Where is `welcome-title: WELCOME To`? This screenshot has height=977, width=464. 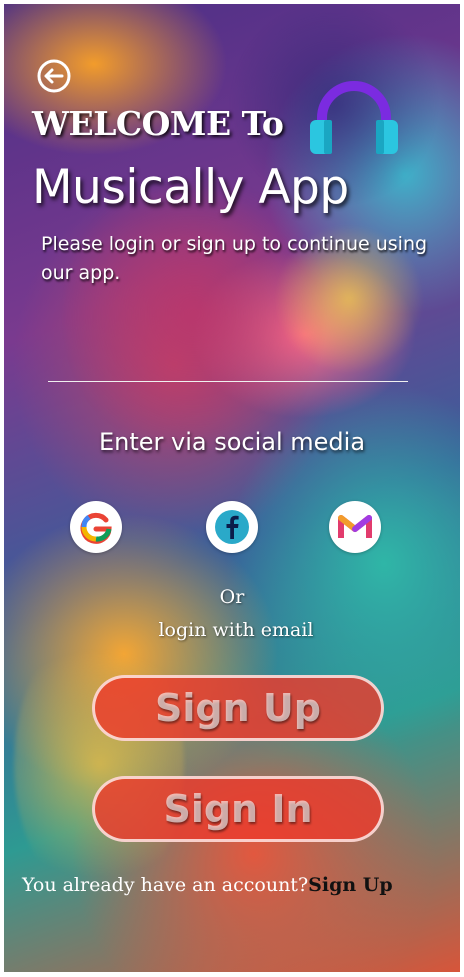 welcome-title: WELCOME To is located at coordinates (158, 123).